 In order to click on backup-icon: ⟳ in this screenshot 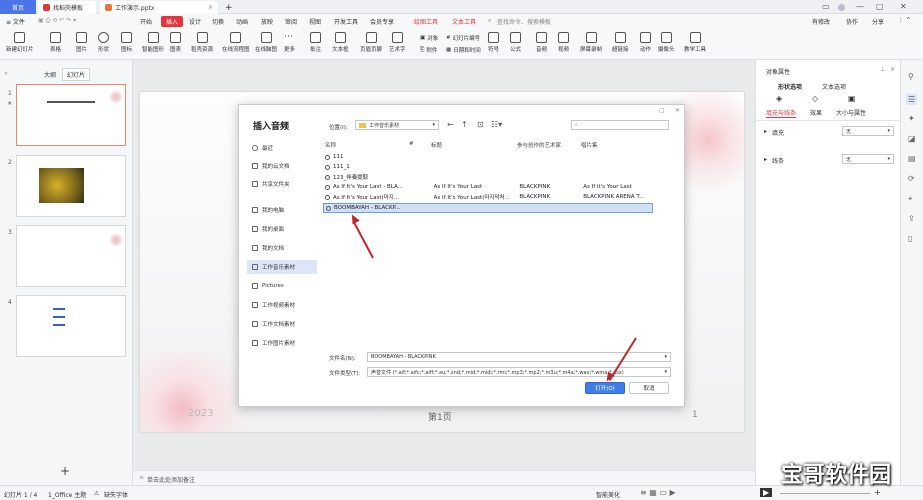, I will do `click(911, 178)`.